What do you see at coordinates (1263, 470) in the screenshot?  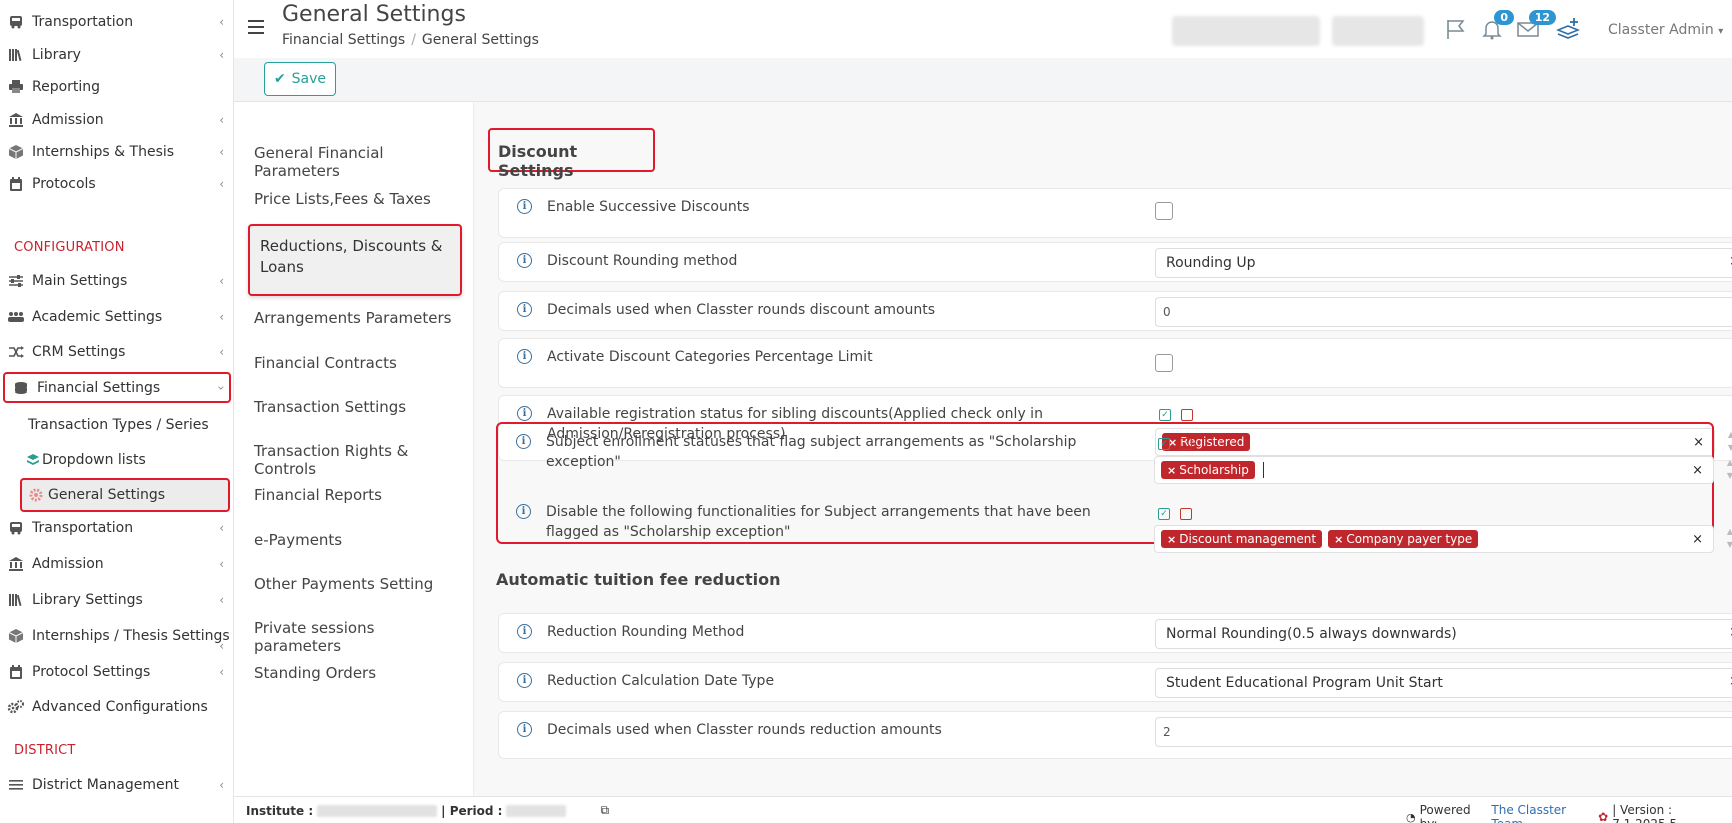 I see `text-cursor` at bounding box center [1263, 470].